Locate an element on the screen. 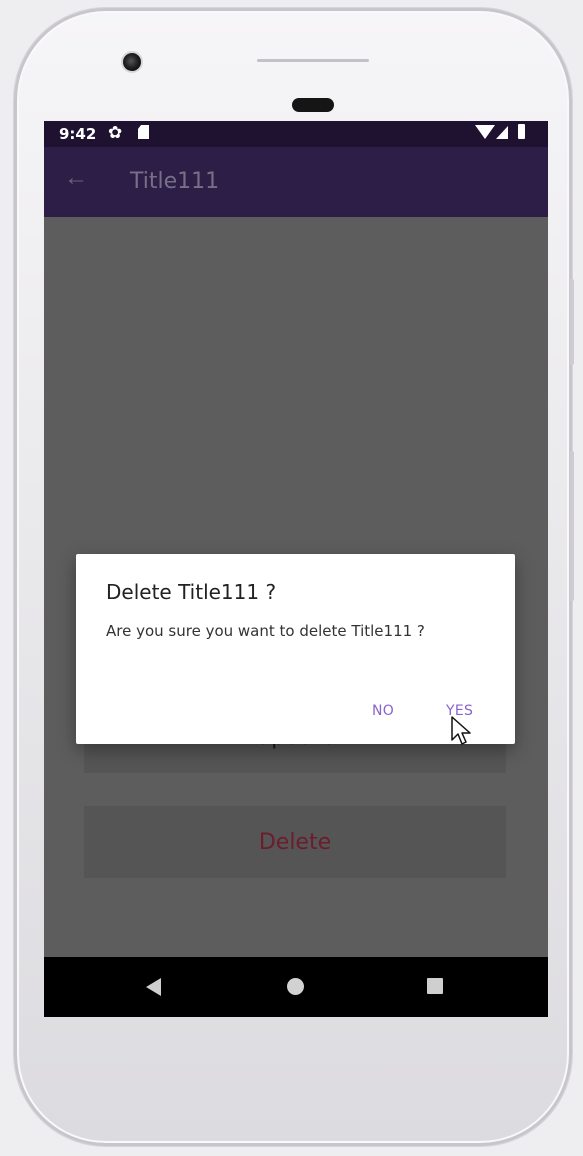 This screenshot has height=1156, width=583. battery-icon is located at coordinates (521, 131).